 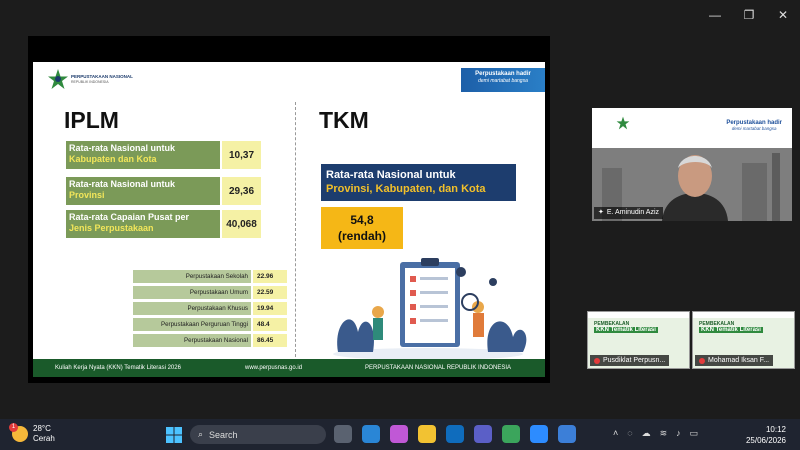 I want to click on close-button: ✕, so click(x=783, y=15).